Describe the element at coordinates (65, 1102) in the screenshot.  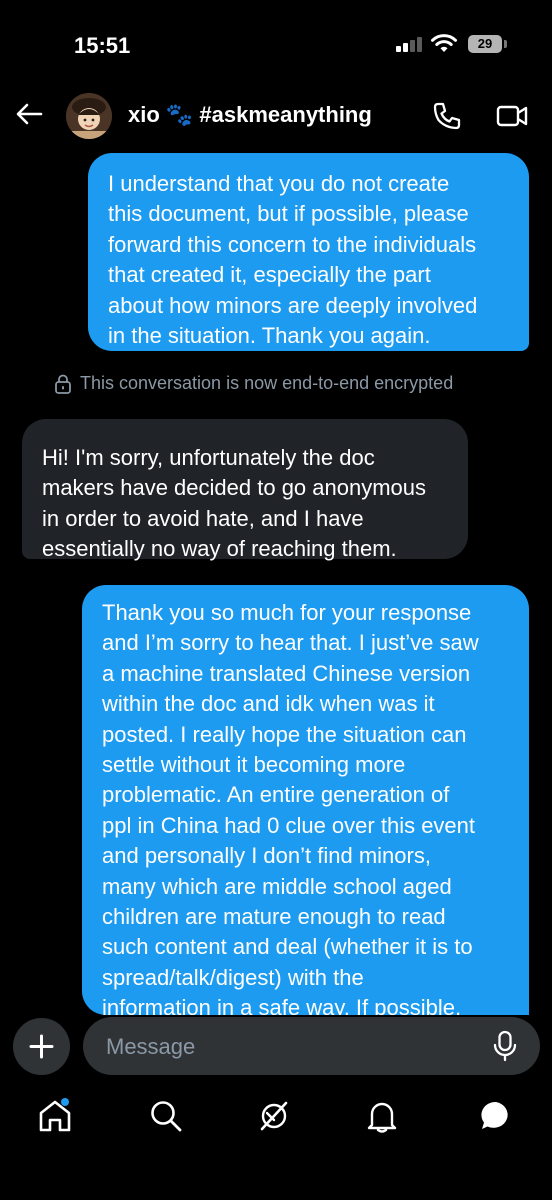
I see `notification-dot` at that location.